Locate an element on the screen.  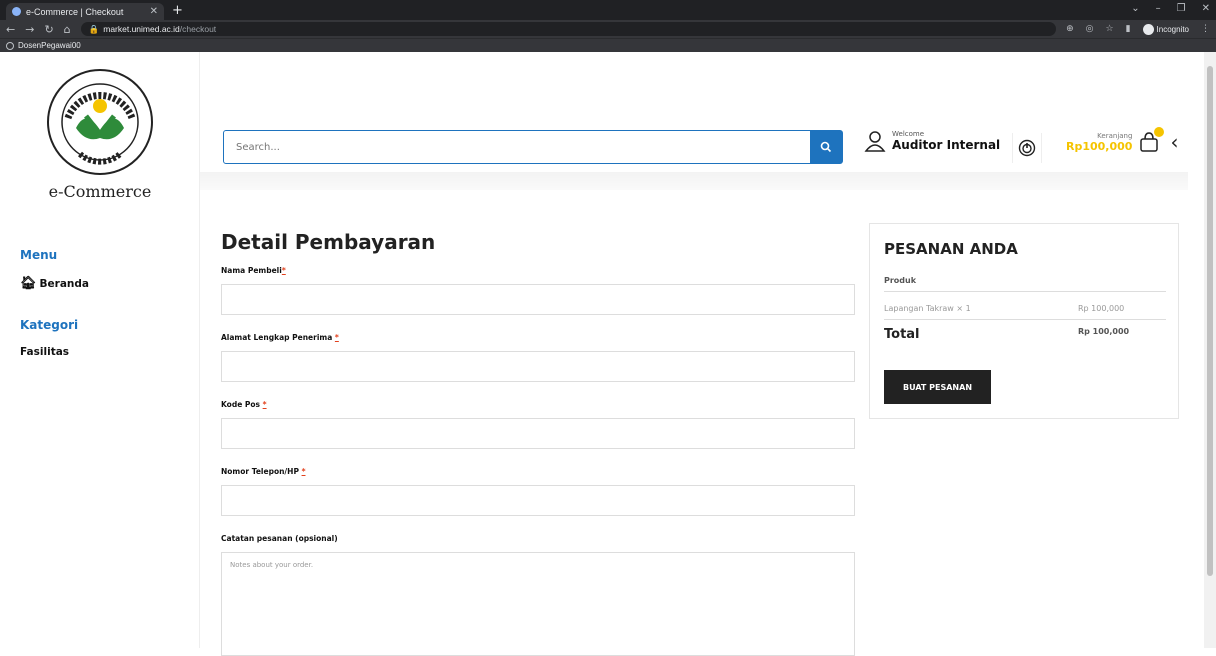
sidebar-item-fasilitas: Fasilitas is located at coordinates (44, 352).